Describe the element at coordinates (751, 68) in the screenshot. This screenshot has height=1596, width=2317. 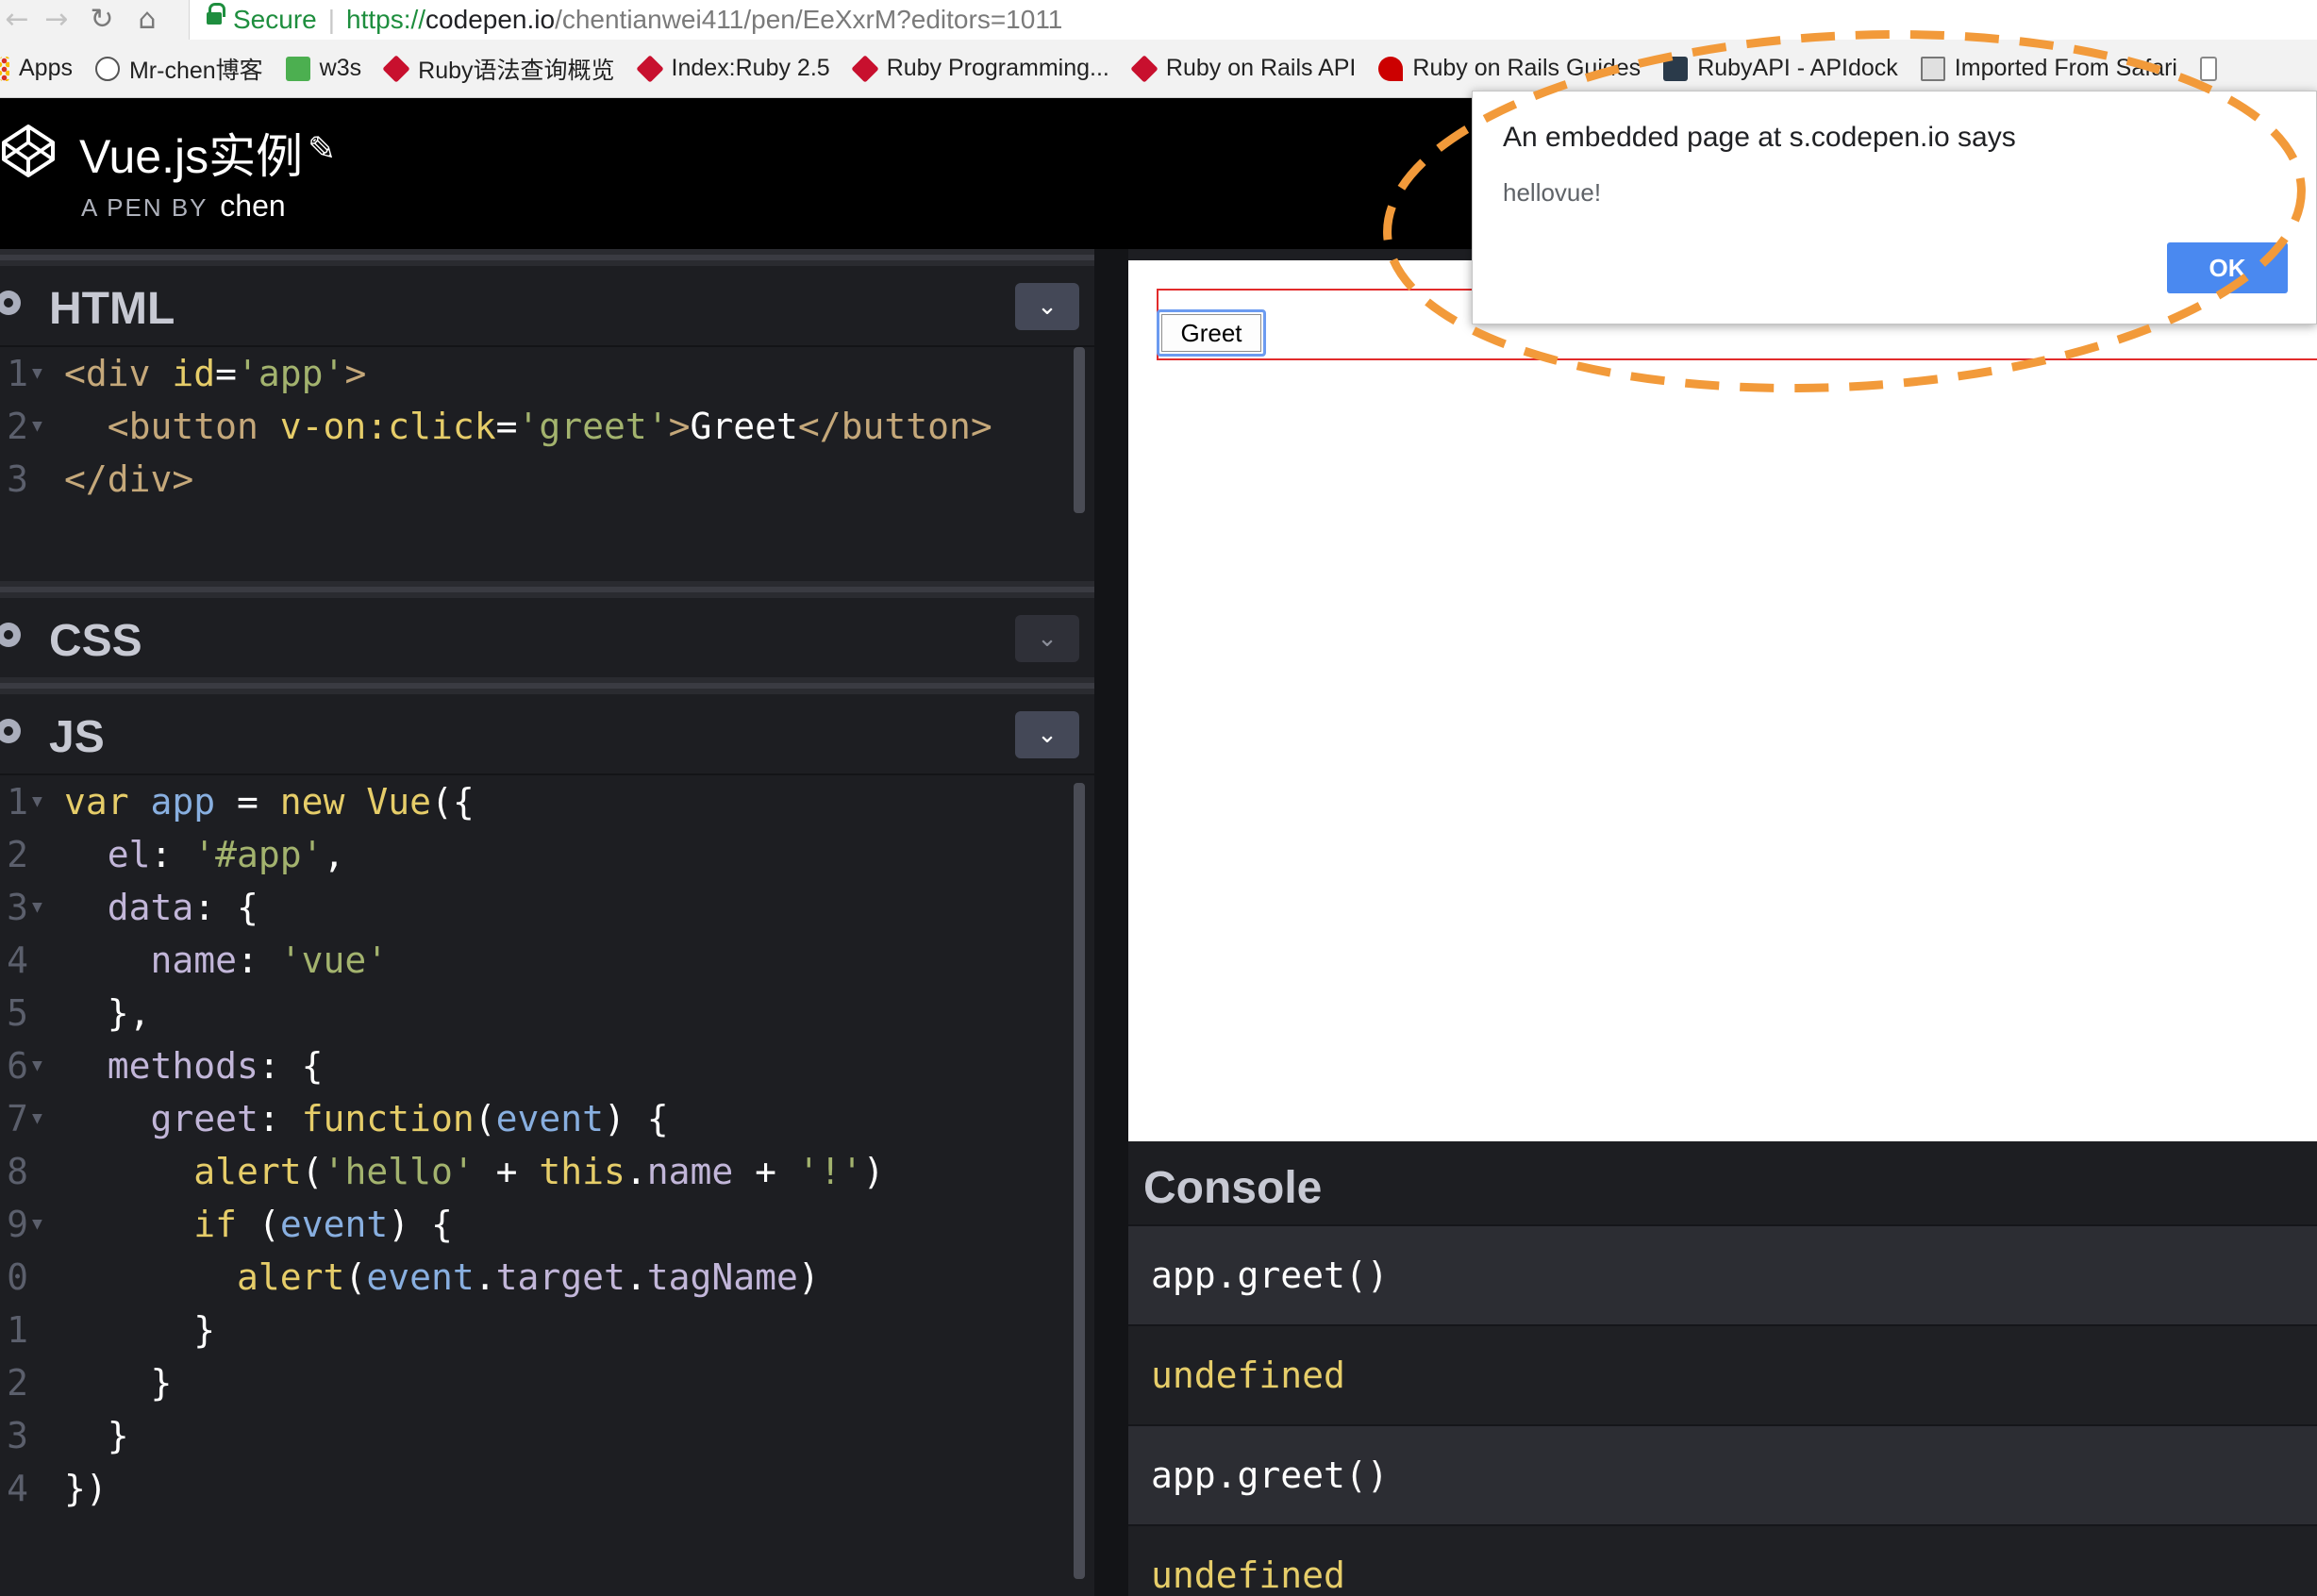
I see `bookmark-label: Index:Ruby 2.5` at that location.